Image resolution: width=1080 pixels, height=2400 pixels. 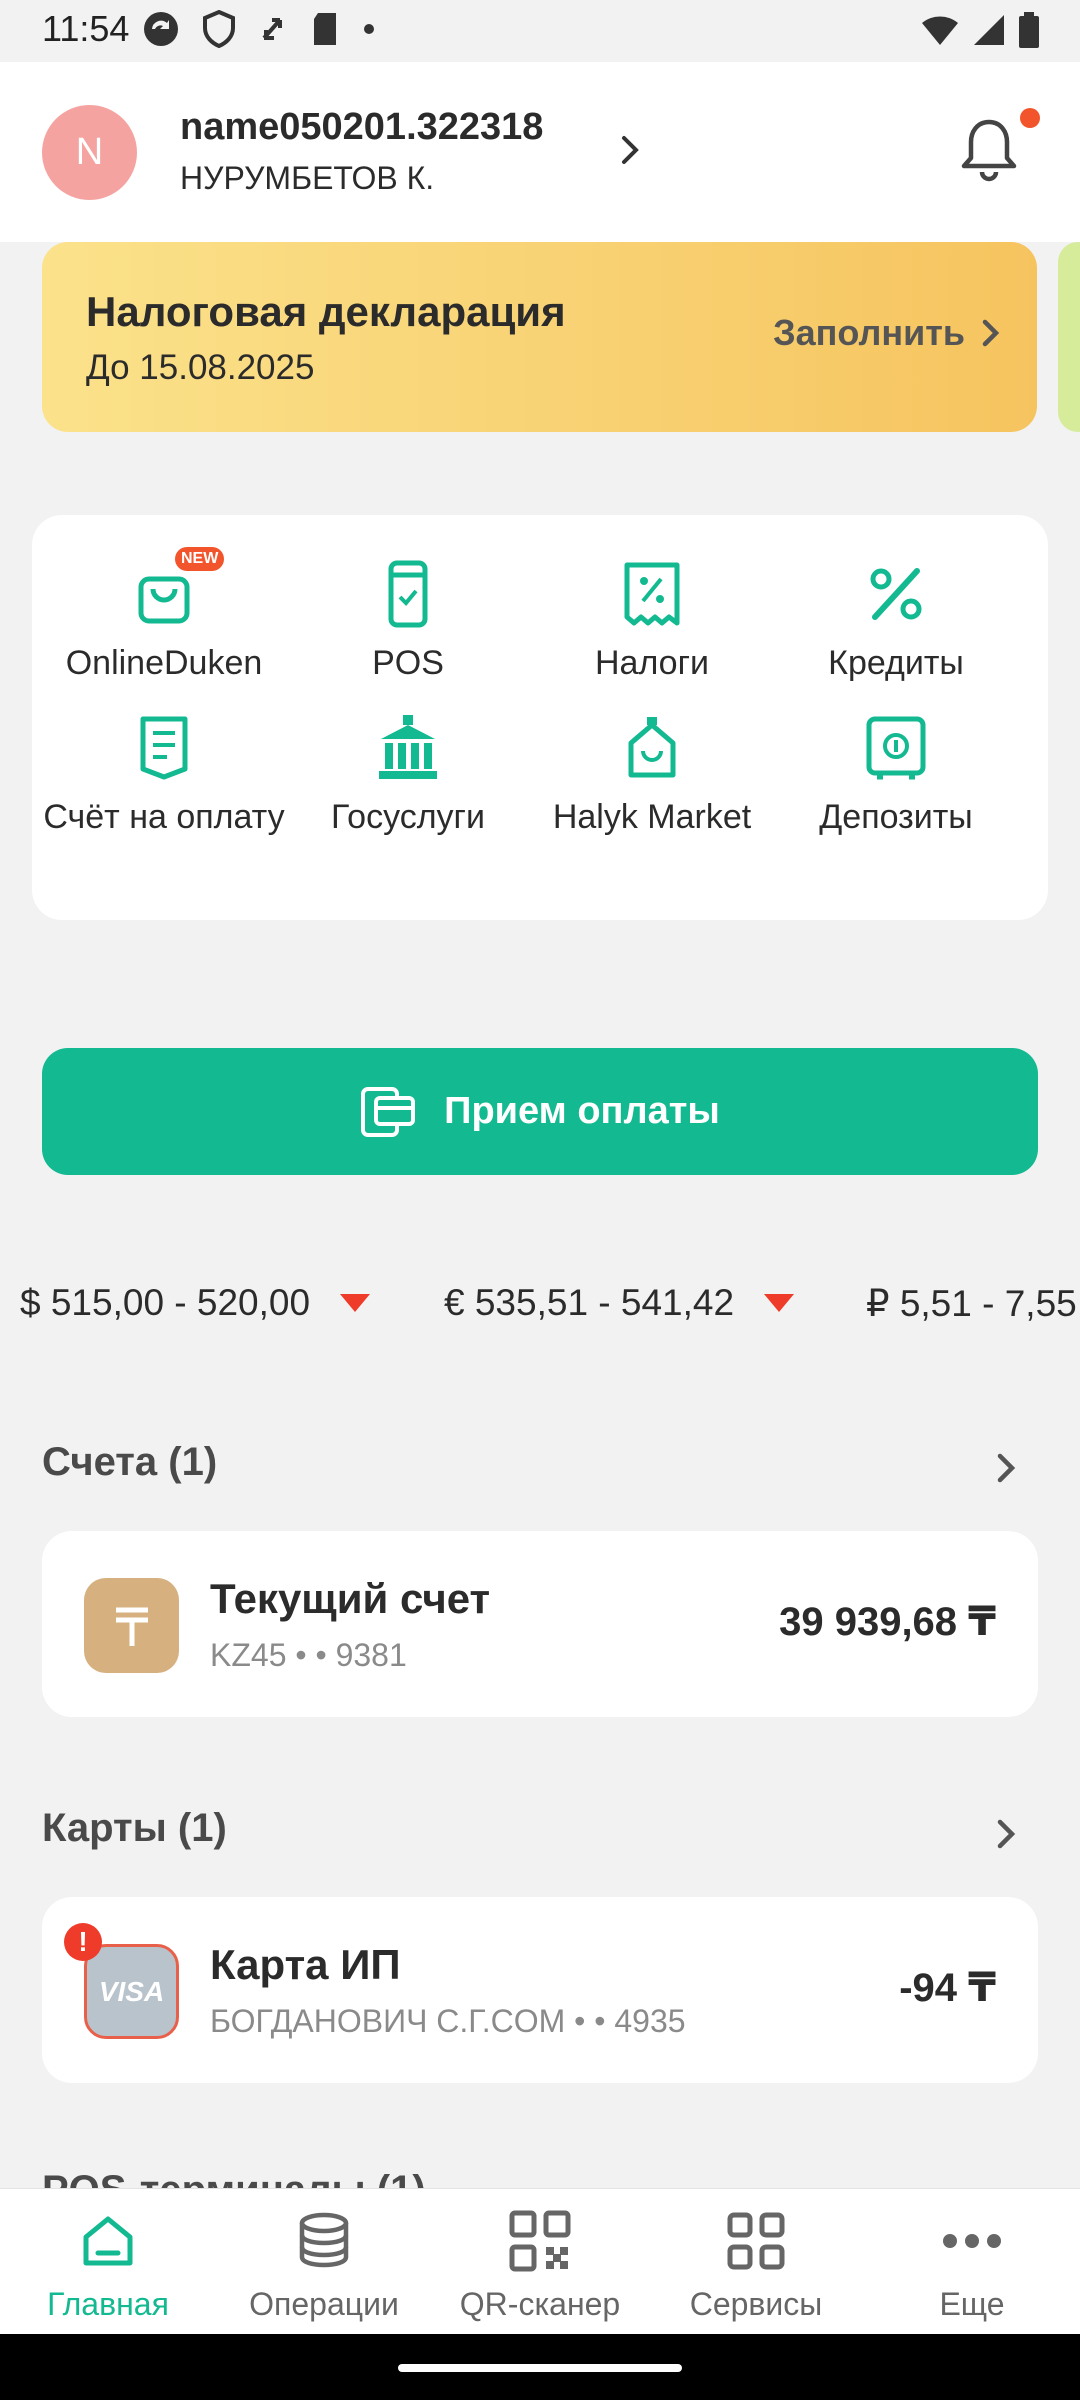 I want to click on service-taxes: Налоги, so click(x=652, y=622).